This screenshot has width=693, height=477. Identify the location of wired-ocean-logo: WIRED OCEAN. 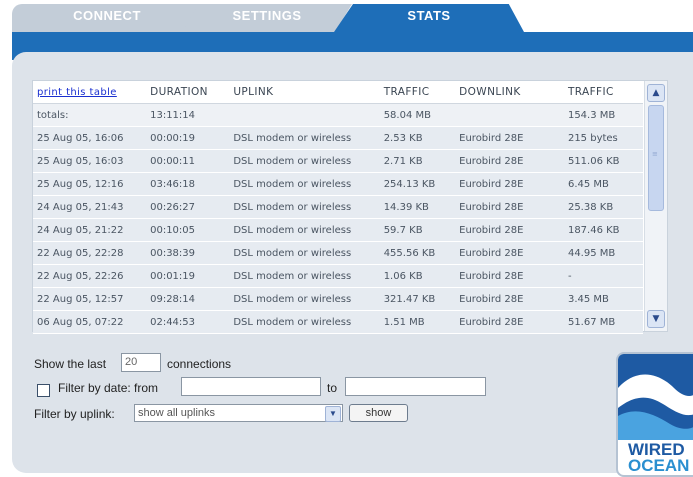
(654, 414).